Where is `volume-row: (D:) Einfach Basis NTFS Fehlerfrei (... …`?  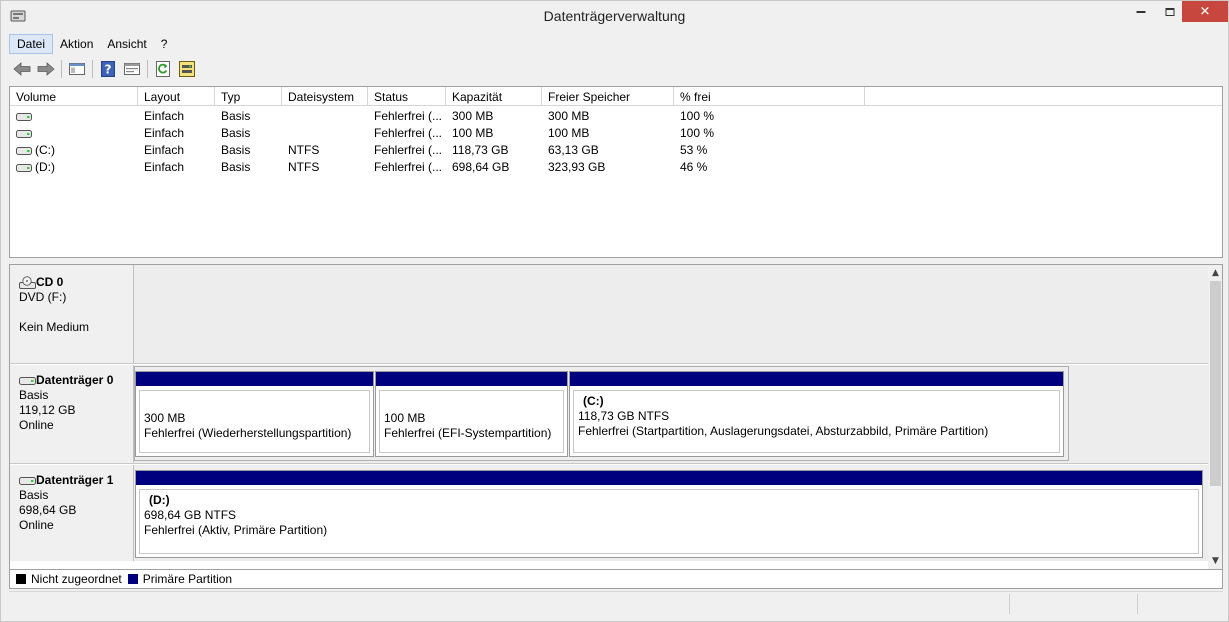
volume-row: (D:) Einfach Basis NTFS Fehlerfrei (... … is located at coordinates (616, 166).